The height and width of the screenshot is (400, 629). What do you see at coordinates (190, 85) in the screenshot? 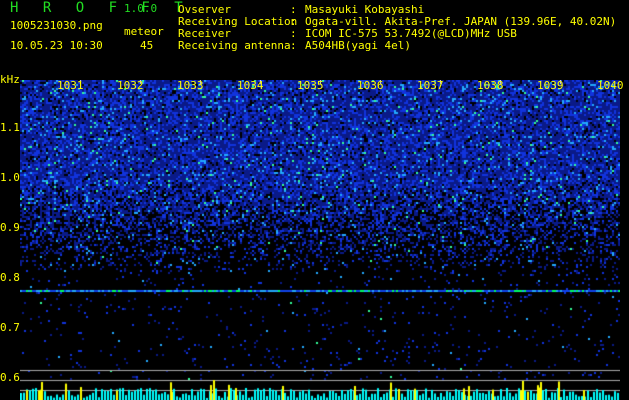
I see `x-tick-label: 1033` at bounding box center [190, 85].